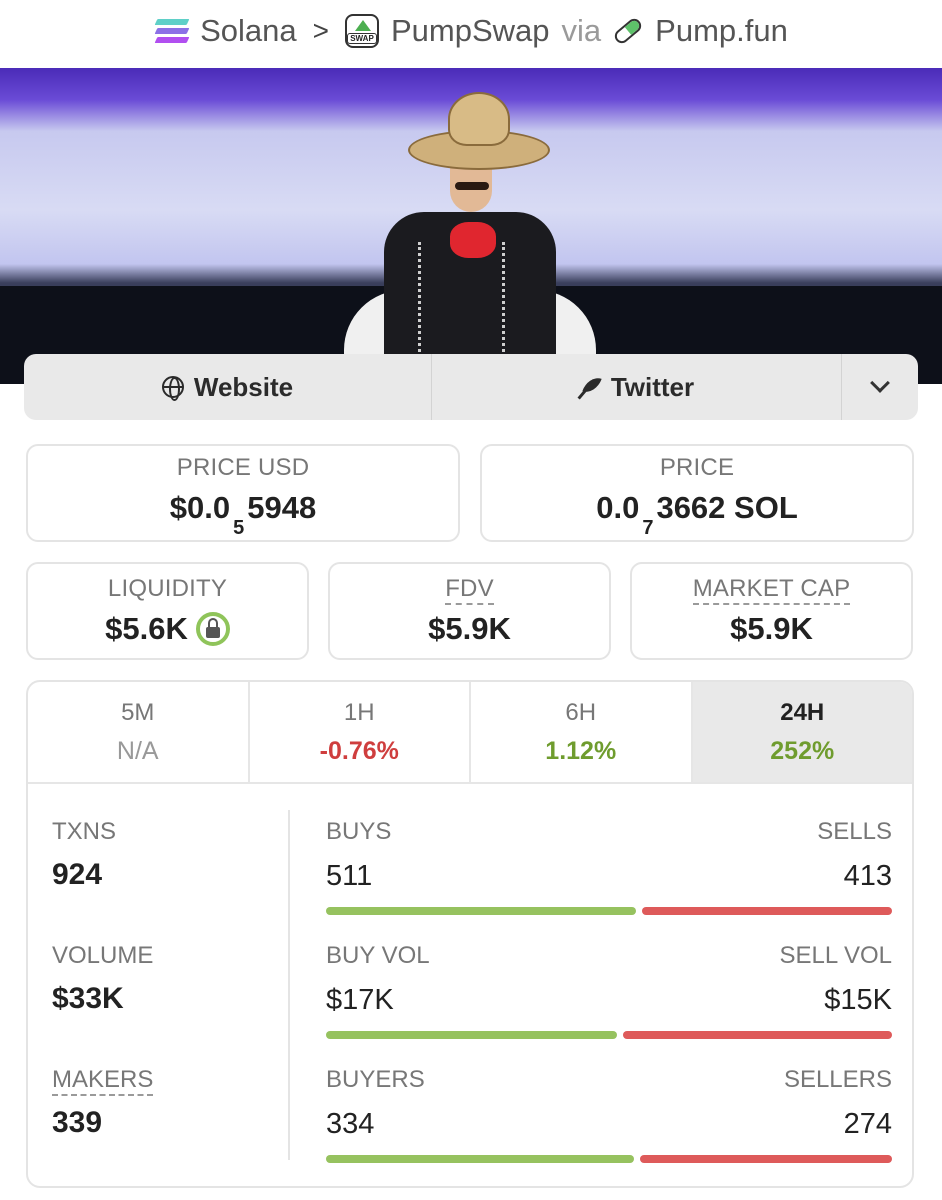  Describe the element at coordinates (618, 508) in the screenshot. I see `price-native-prefix: 0.0` at that location.